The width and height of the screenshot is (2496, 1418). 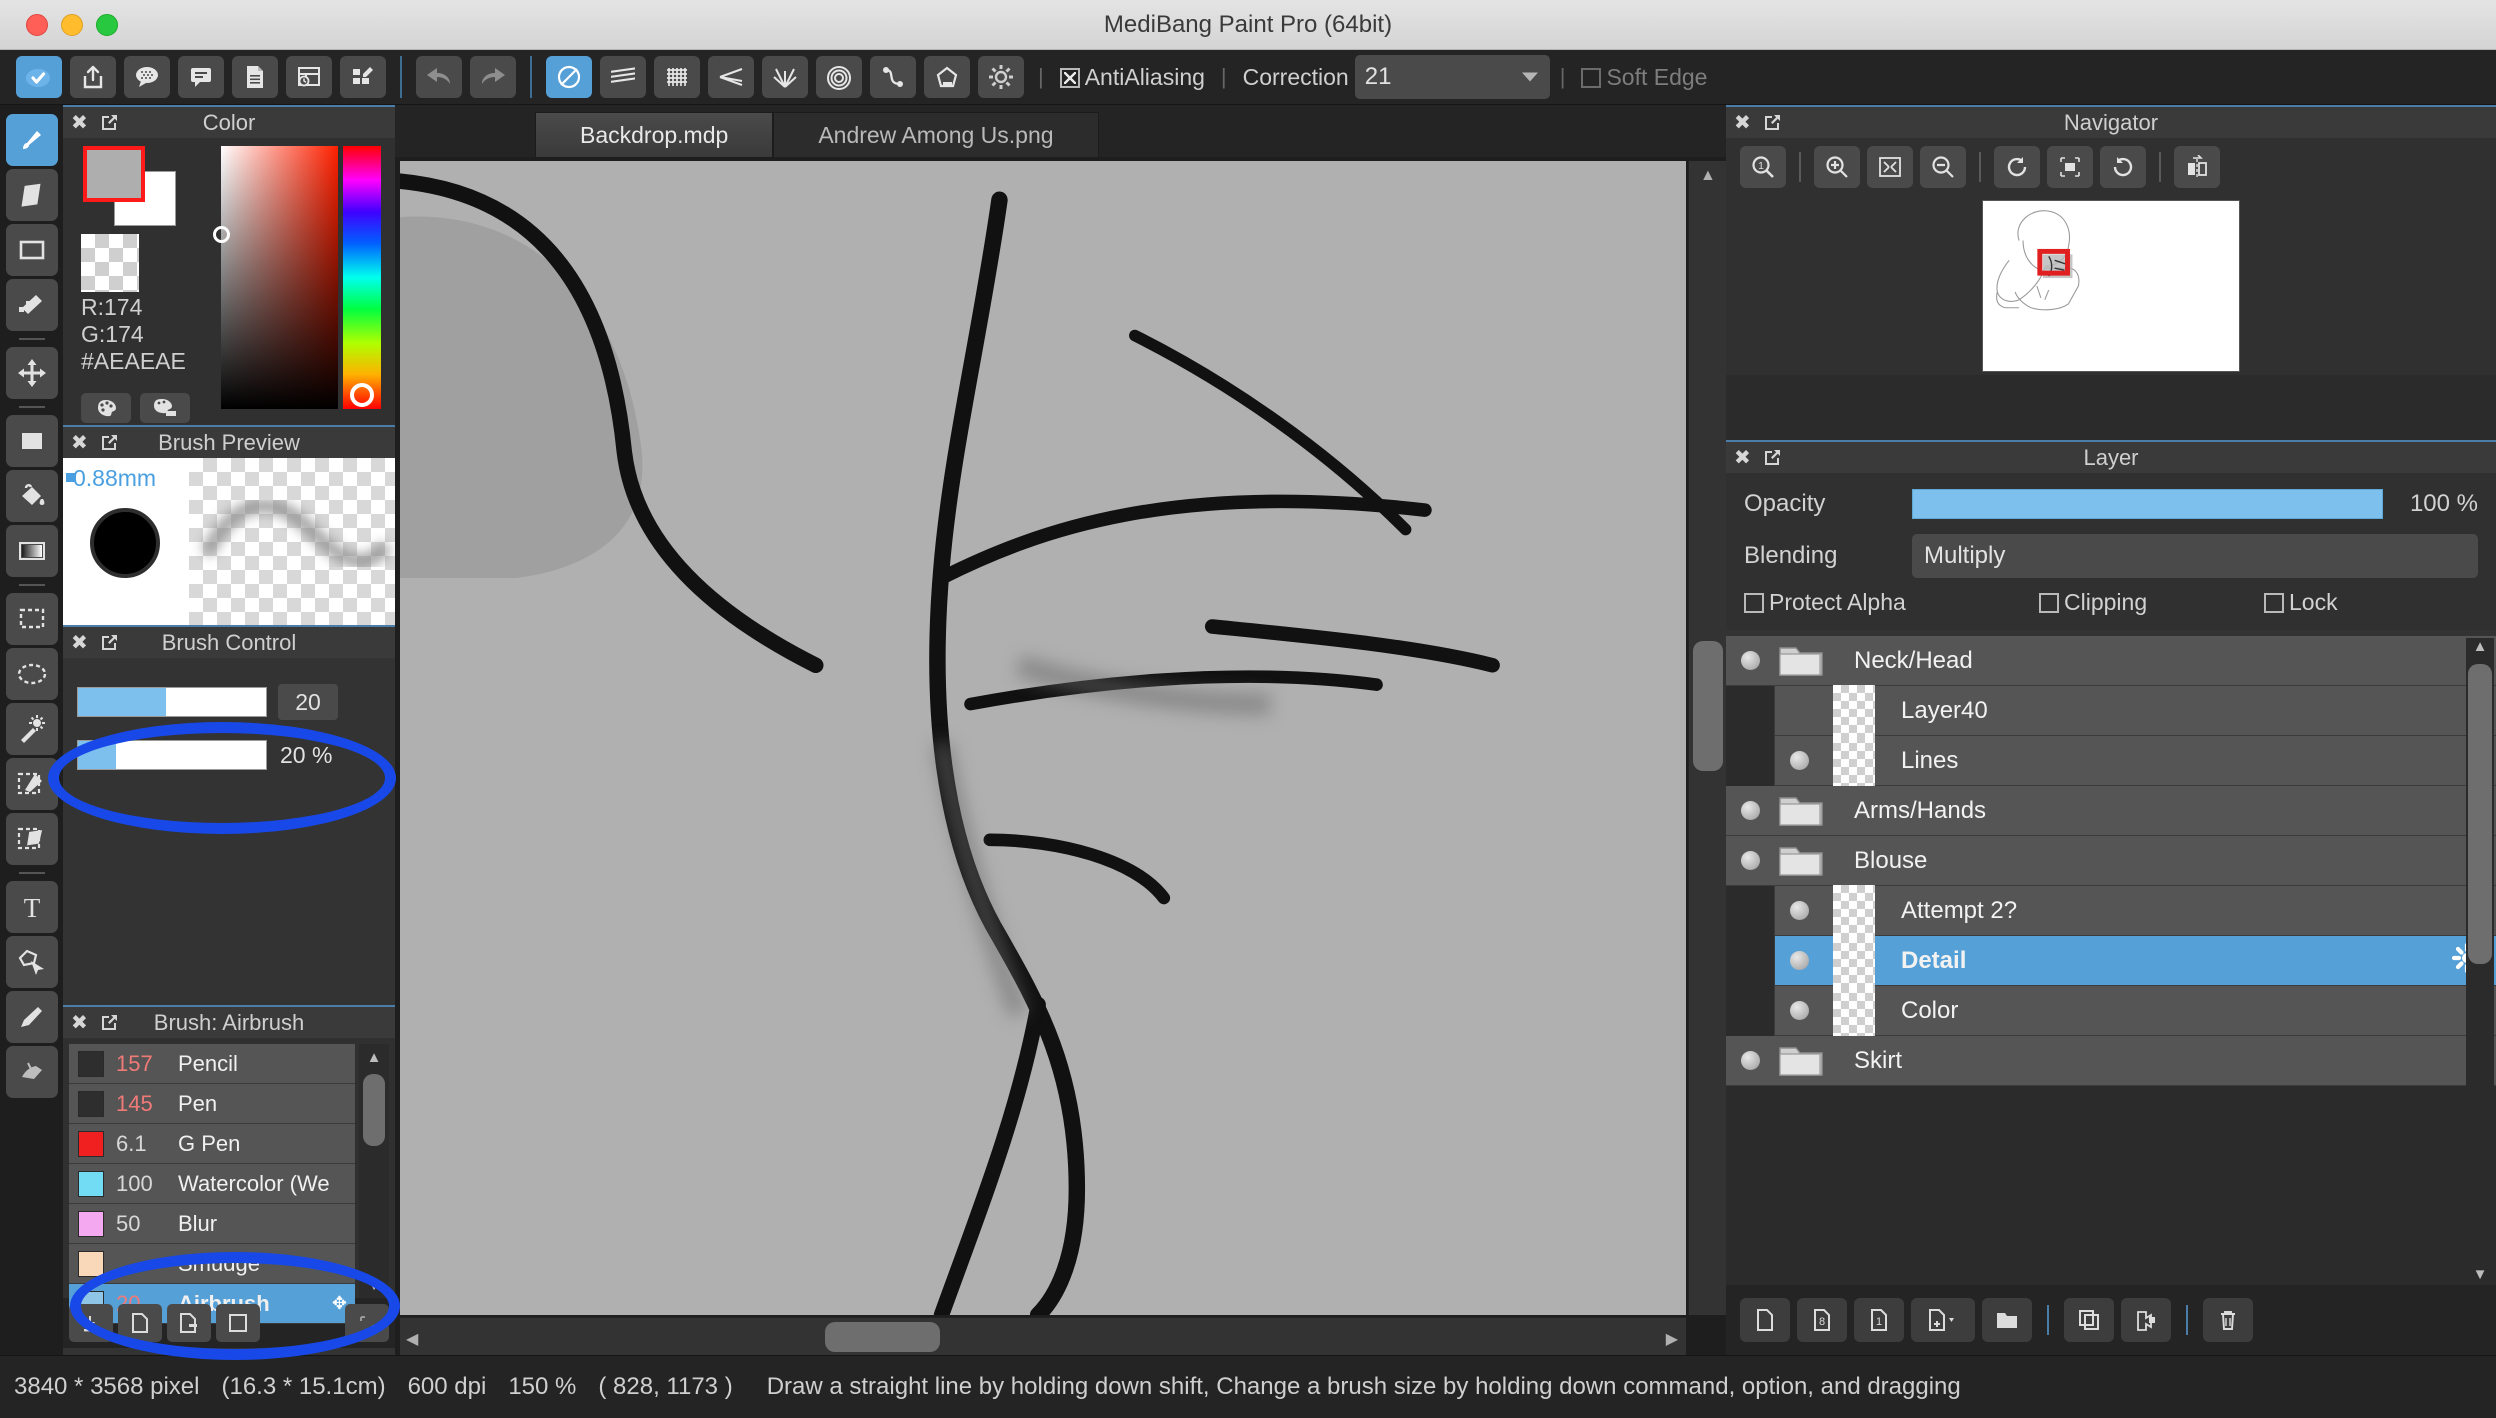 I want to click on grid-icon, so click(x=677, y=77).